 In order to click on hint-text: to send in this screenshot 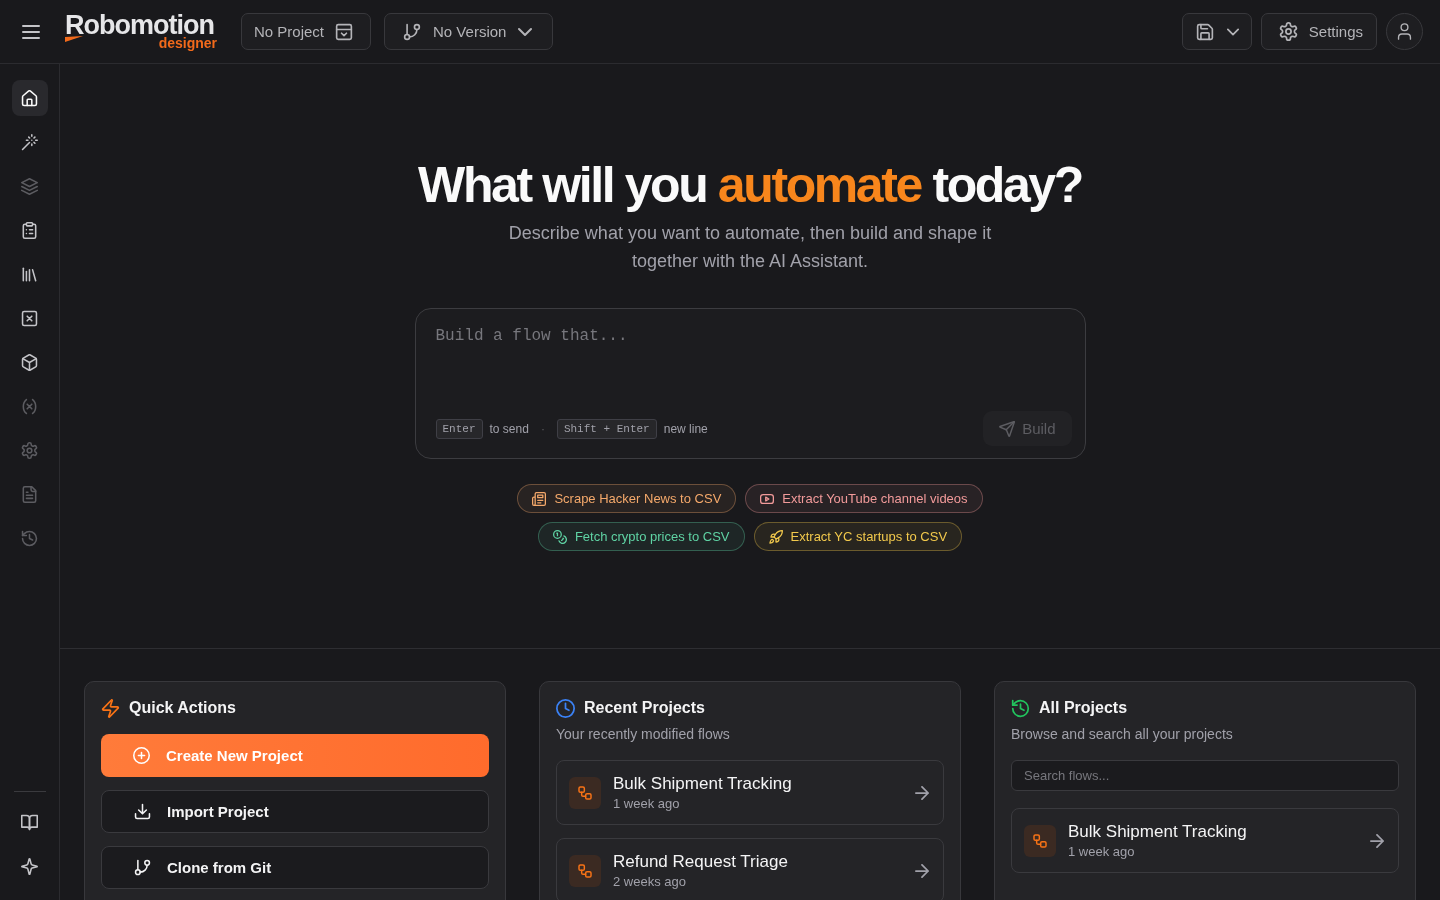, I will do `click(509, 428)`.